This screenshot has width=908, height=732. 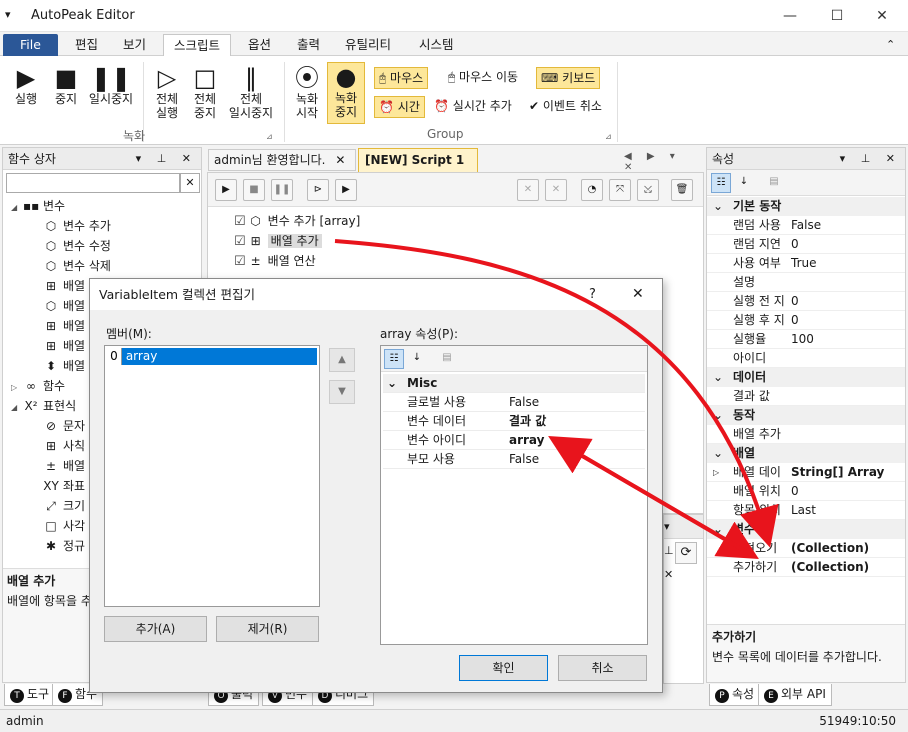 I want to click on search-clear-button: ✕, so click(x=190, y=183).